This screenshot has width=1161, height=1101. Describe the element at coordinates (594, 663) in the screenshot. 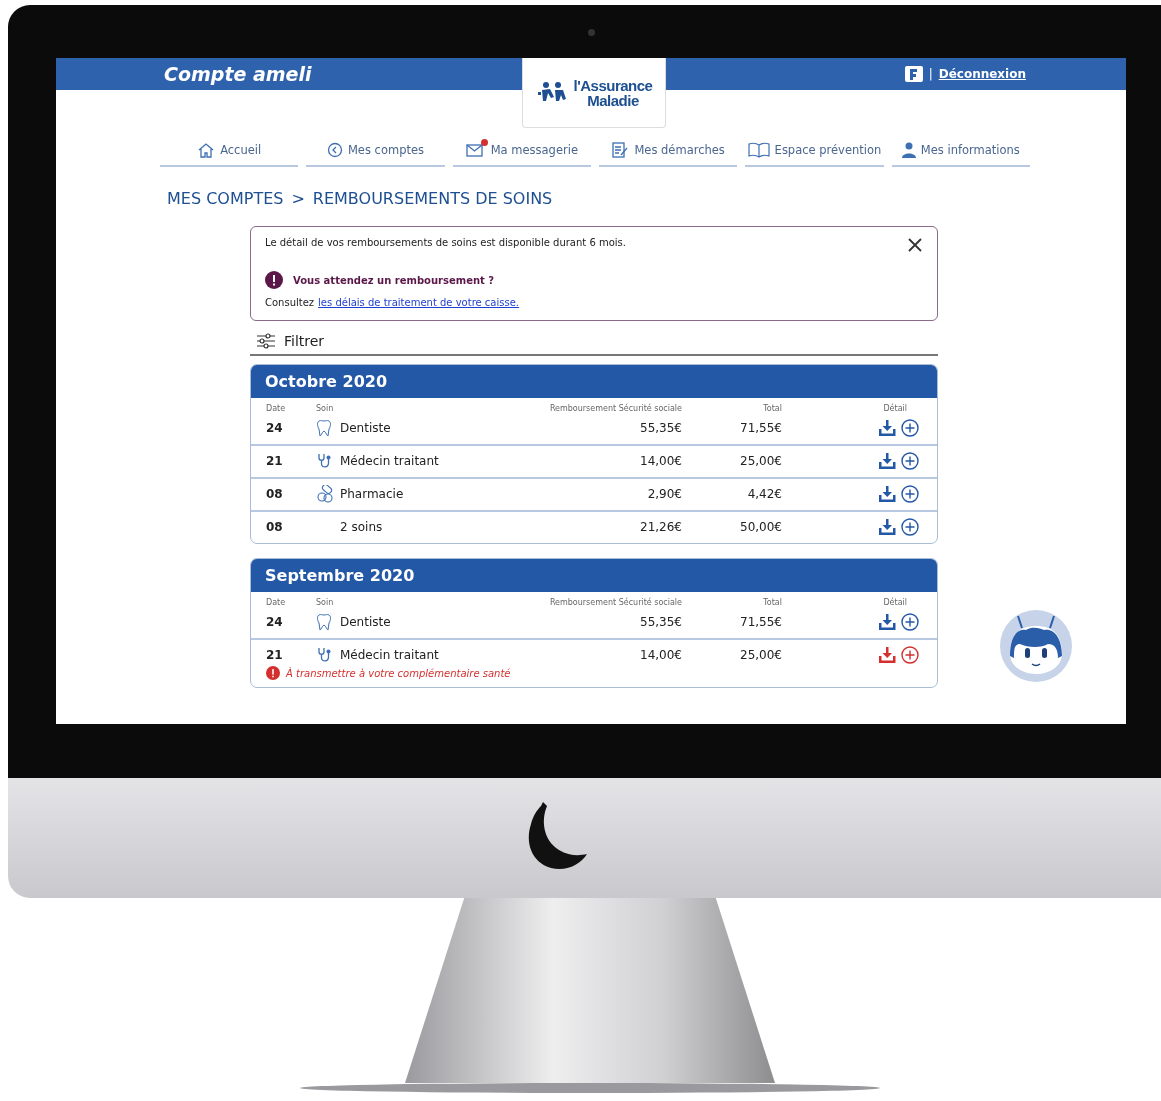

I see `reimbursement-row: 21 Médecin traitant 14,00€ 25,00€ À transmettre à votre complémentaire santé` at that location.